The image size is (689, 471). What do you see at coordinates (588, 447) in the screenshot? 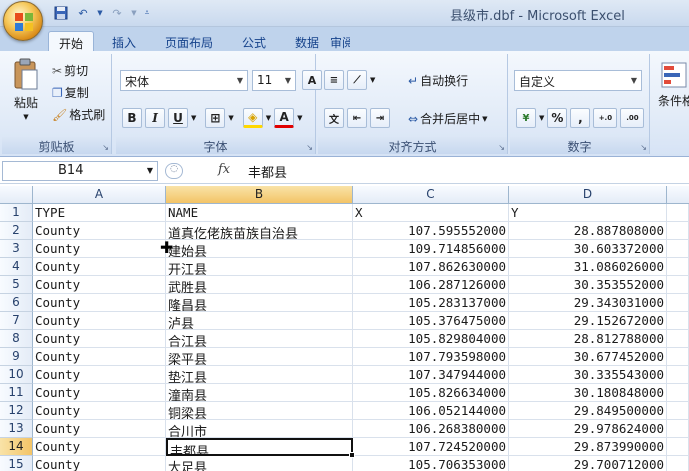
I see `cell-d: 29.873990000` at bounding box center [588, 447].